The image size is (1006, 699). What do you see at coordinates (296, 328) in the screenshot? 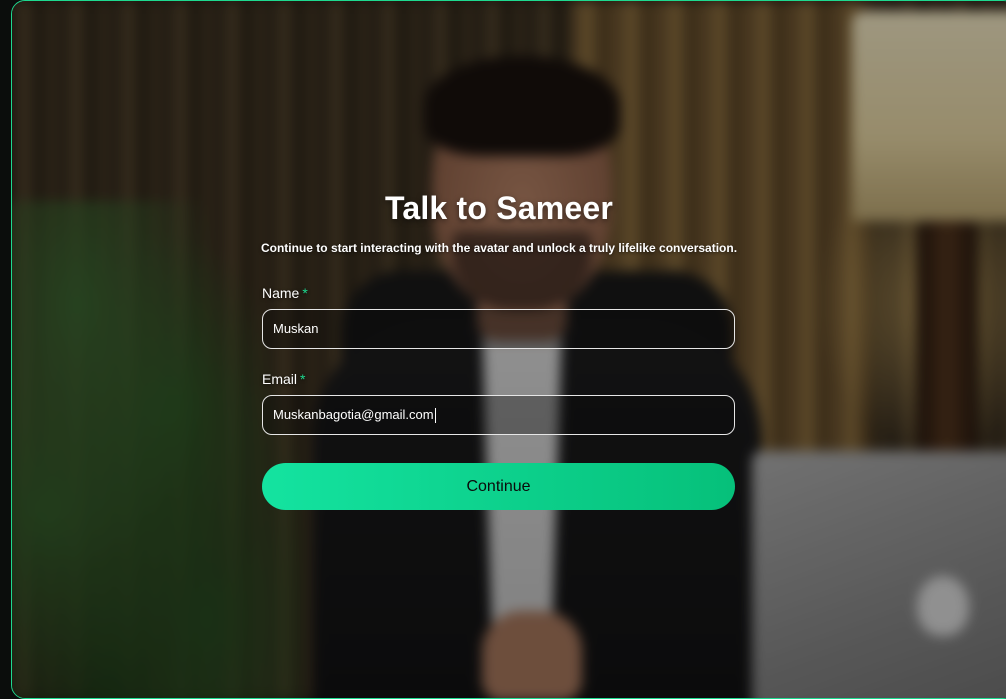
I see `name-input-value: Muskan` at bounding box center [296, 328].